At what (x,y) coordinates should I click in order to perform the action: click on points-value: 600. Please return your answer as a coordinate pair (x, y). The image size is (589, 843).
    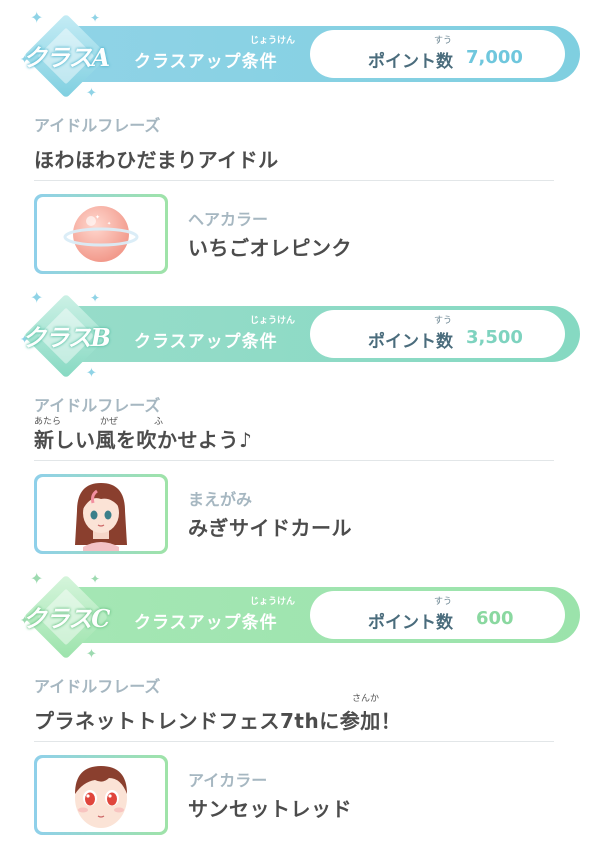
    Looking at the image, I should click on (495, 618).